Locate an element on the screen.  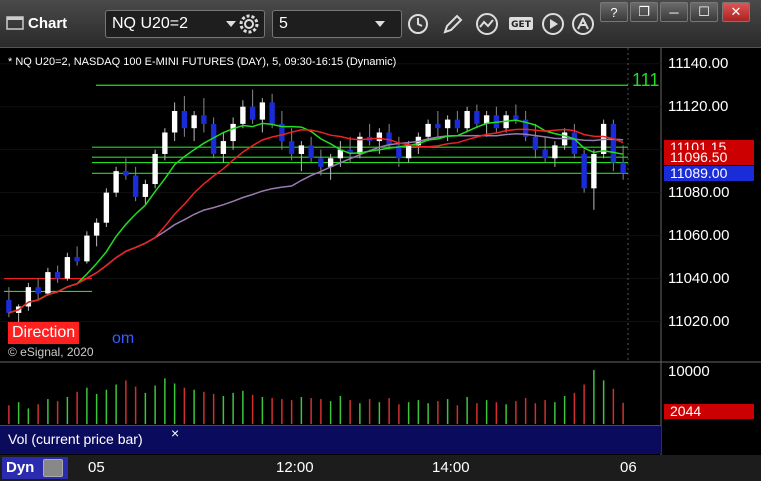
interval-value: 5 is located at coordinates (324, 24).